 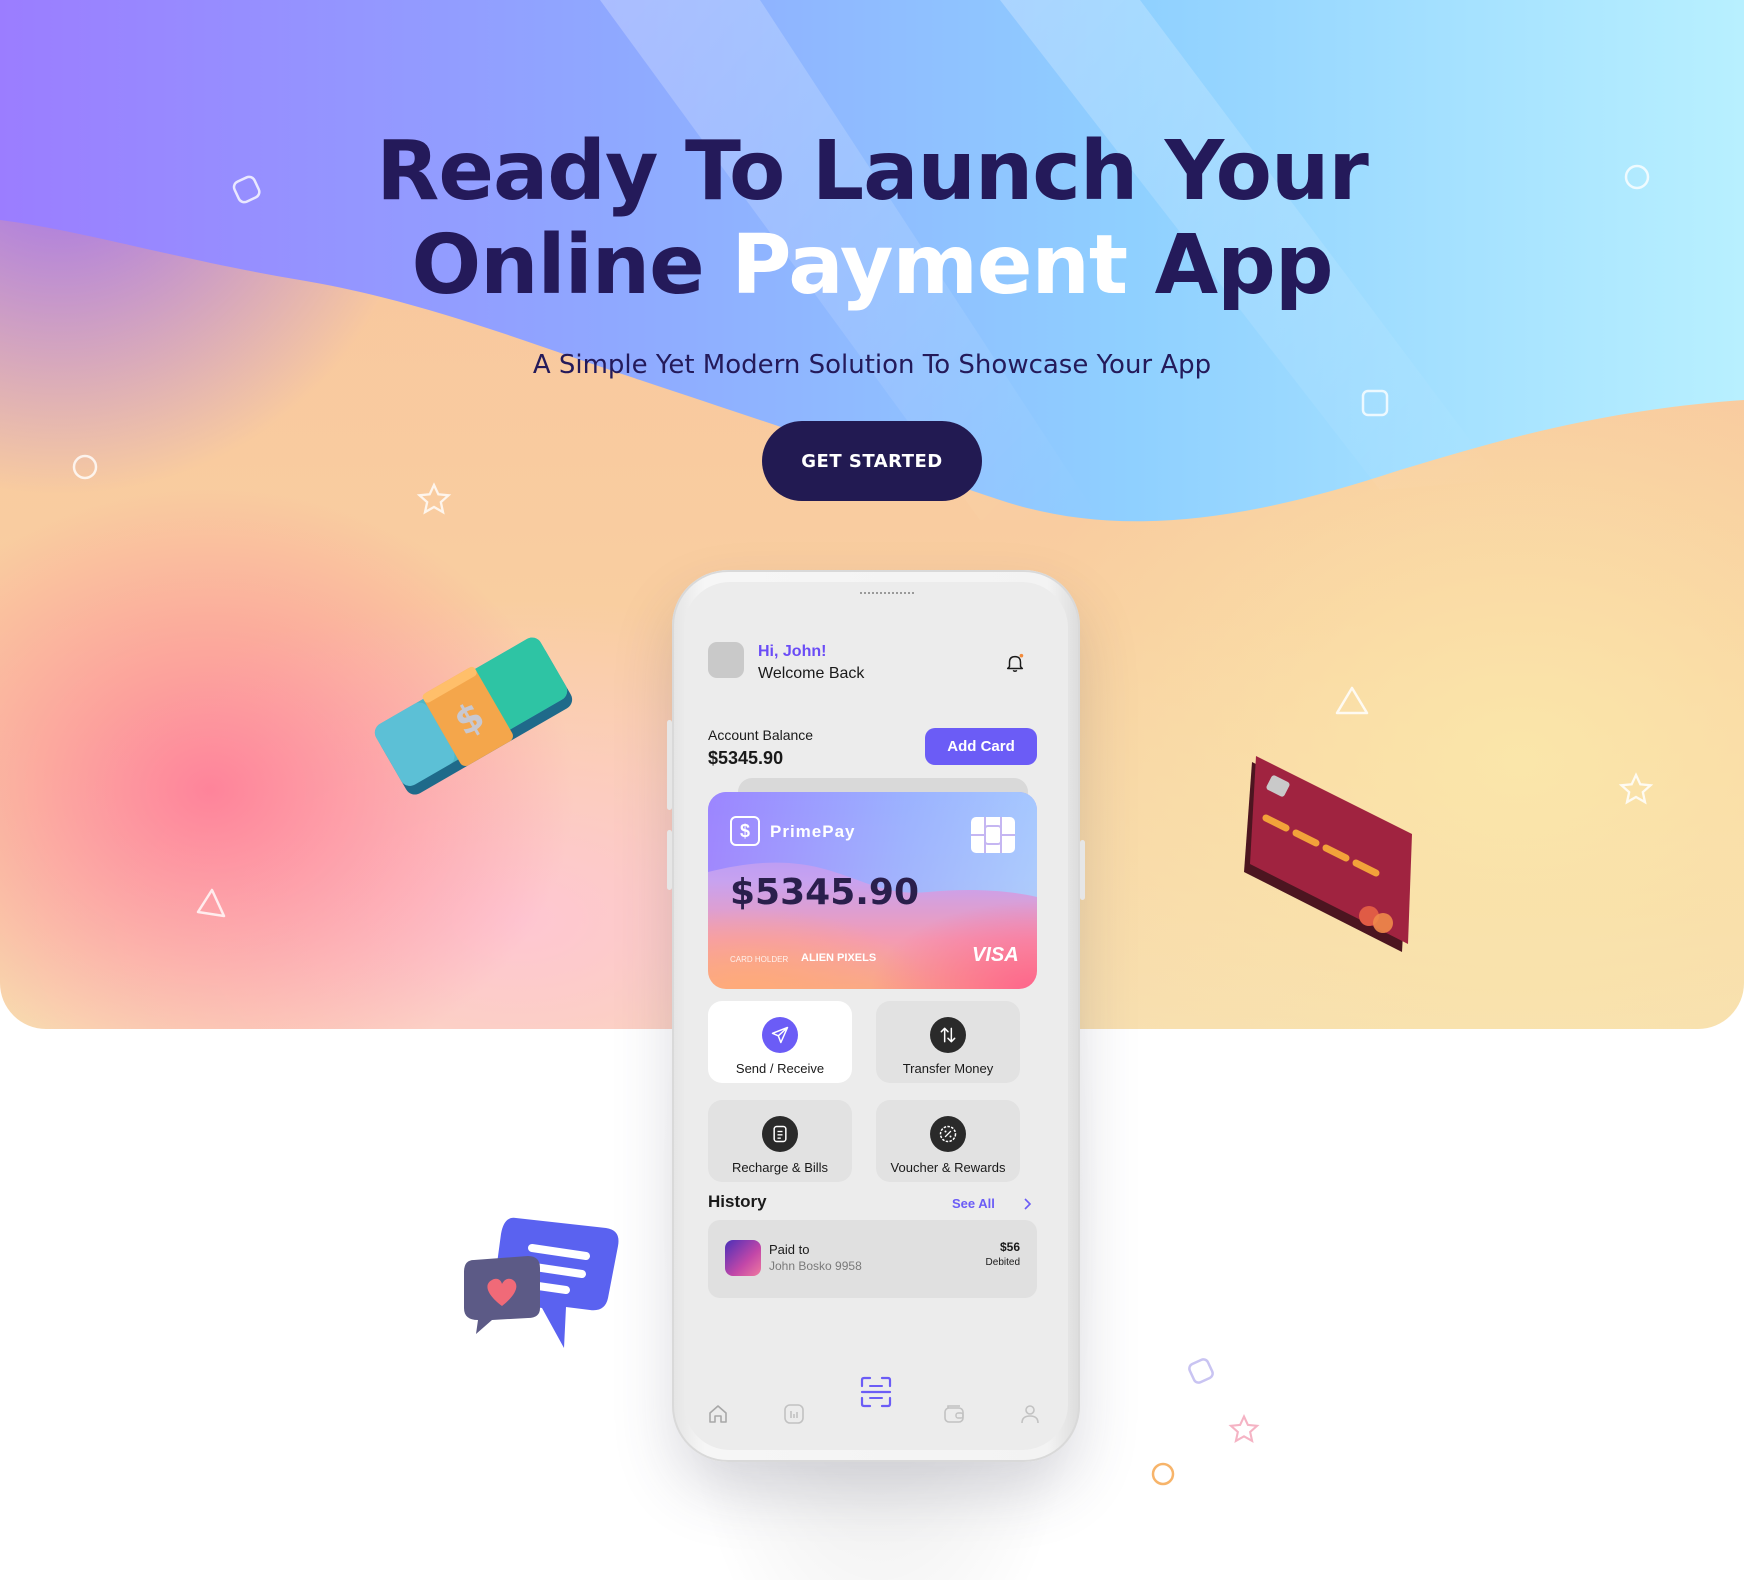 I want to click on home-icon, so click(x=718, y=1414).